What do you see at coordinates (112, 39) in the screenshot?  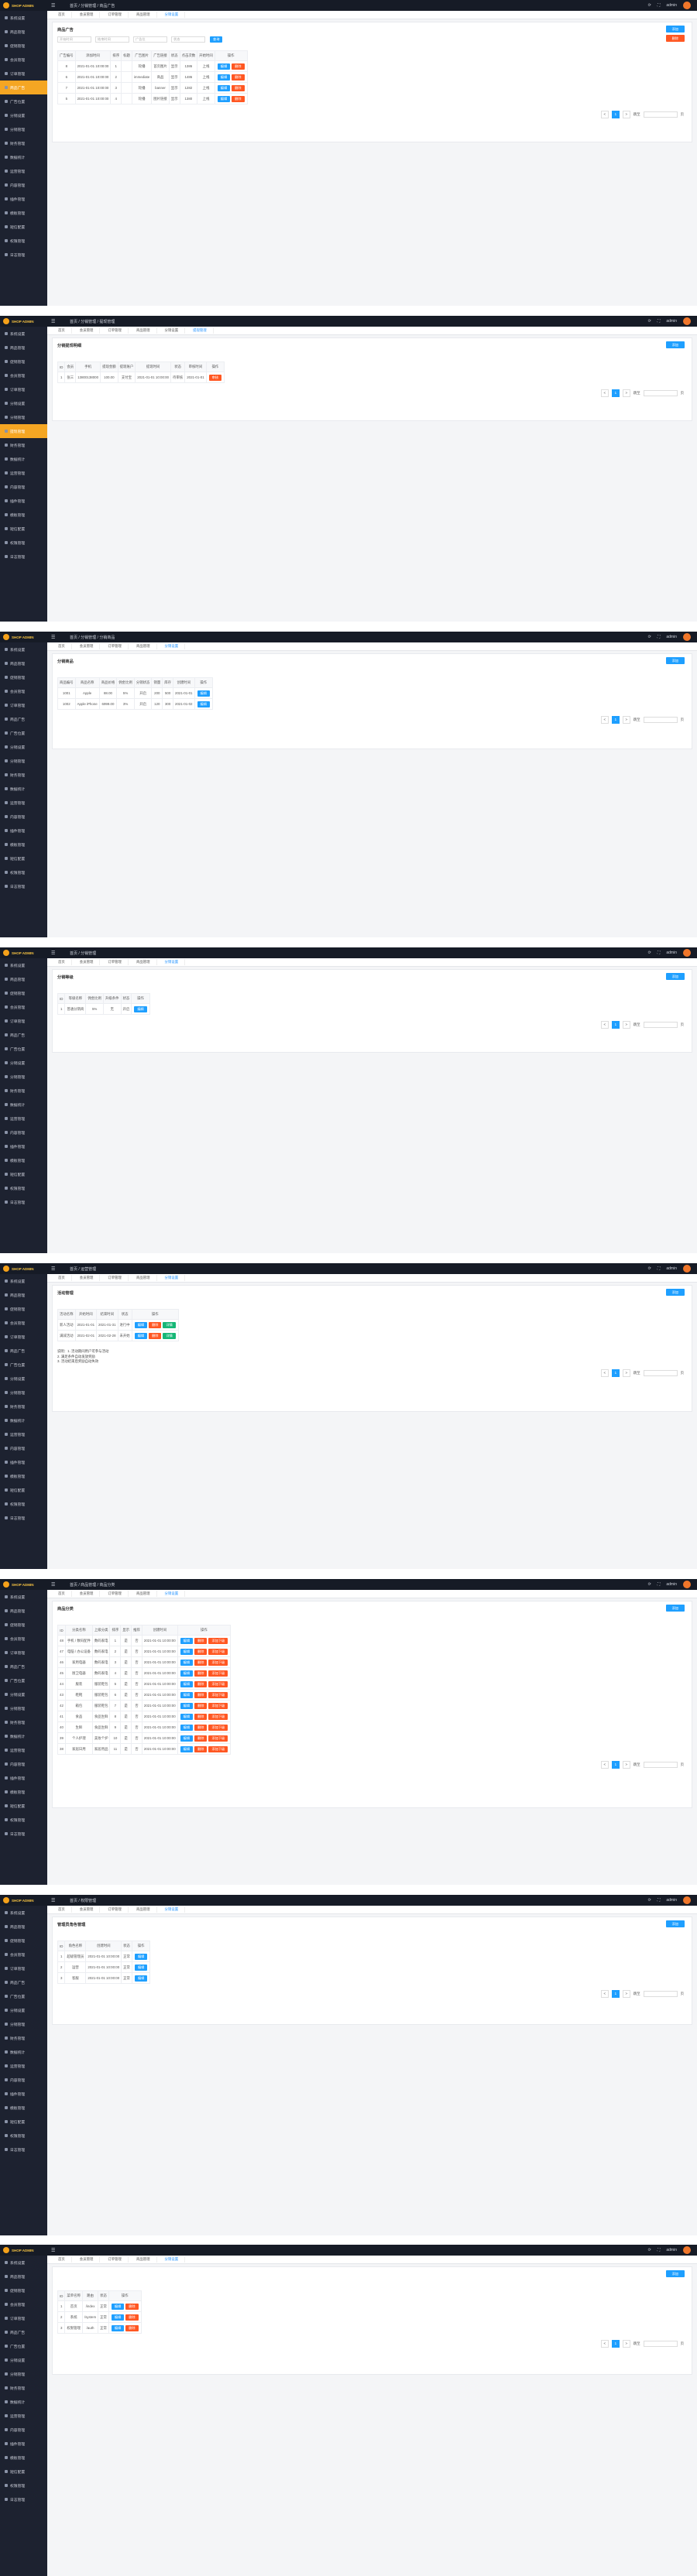 I see `filter-input: 结束时间` at bounding box center [112, 39].